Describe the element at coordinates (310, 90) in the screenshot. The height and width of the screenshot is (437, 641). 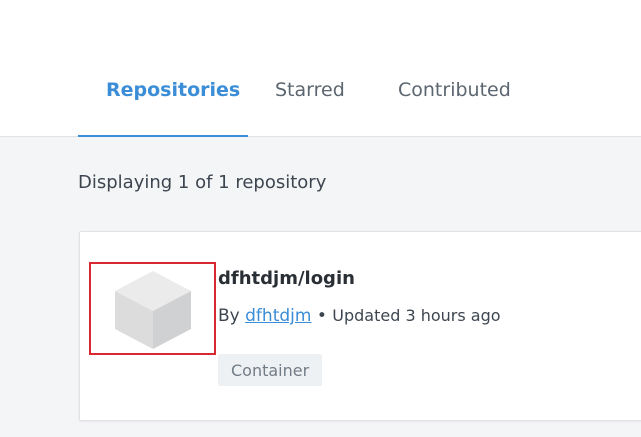
I see `tab-starred-label: Starred` at that location.